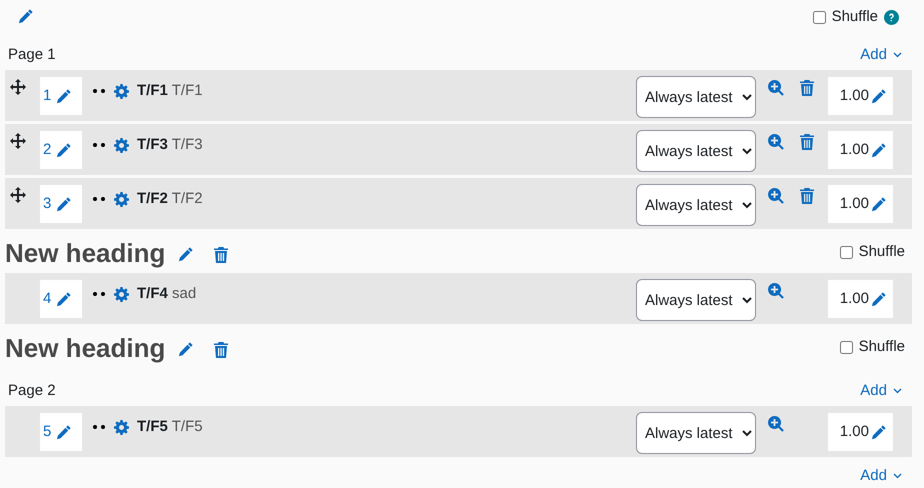 The width and height of the screenshot is (924, 488). Describe the element at coordinates (170, 145) in the screenshot. I see `question-name: T/F3 T/F3` at that location.